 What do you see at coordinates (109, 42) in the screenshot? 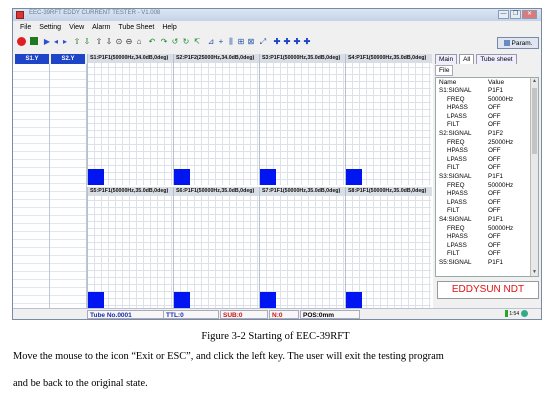
I see `flip-icon: ⇩` at bounding box center [109, 42].